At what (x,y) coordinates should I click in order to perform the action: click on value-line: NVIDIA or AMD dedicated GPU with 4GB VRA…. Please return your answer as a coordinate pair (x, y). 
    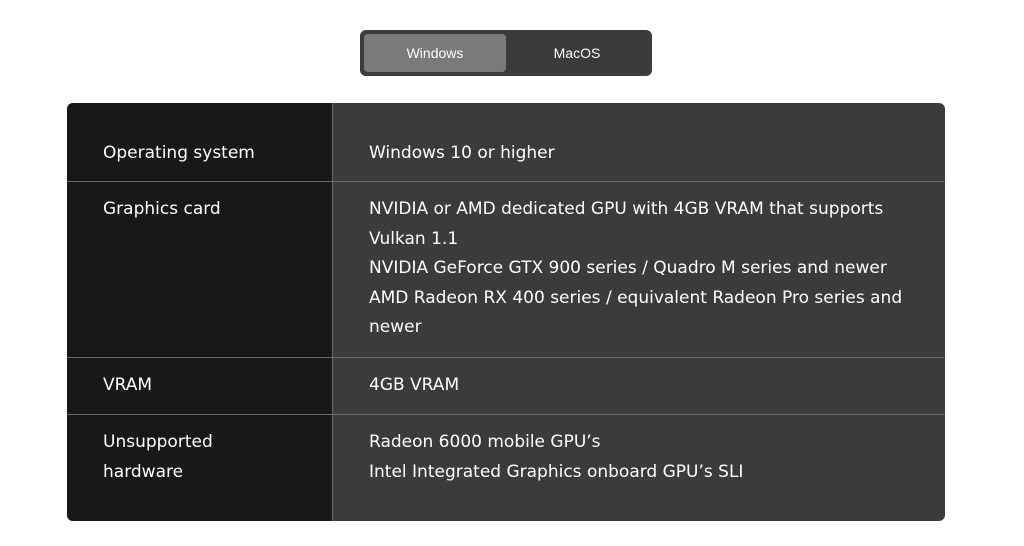
    Looking at the image, I should click on (626, 224).